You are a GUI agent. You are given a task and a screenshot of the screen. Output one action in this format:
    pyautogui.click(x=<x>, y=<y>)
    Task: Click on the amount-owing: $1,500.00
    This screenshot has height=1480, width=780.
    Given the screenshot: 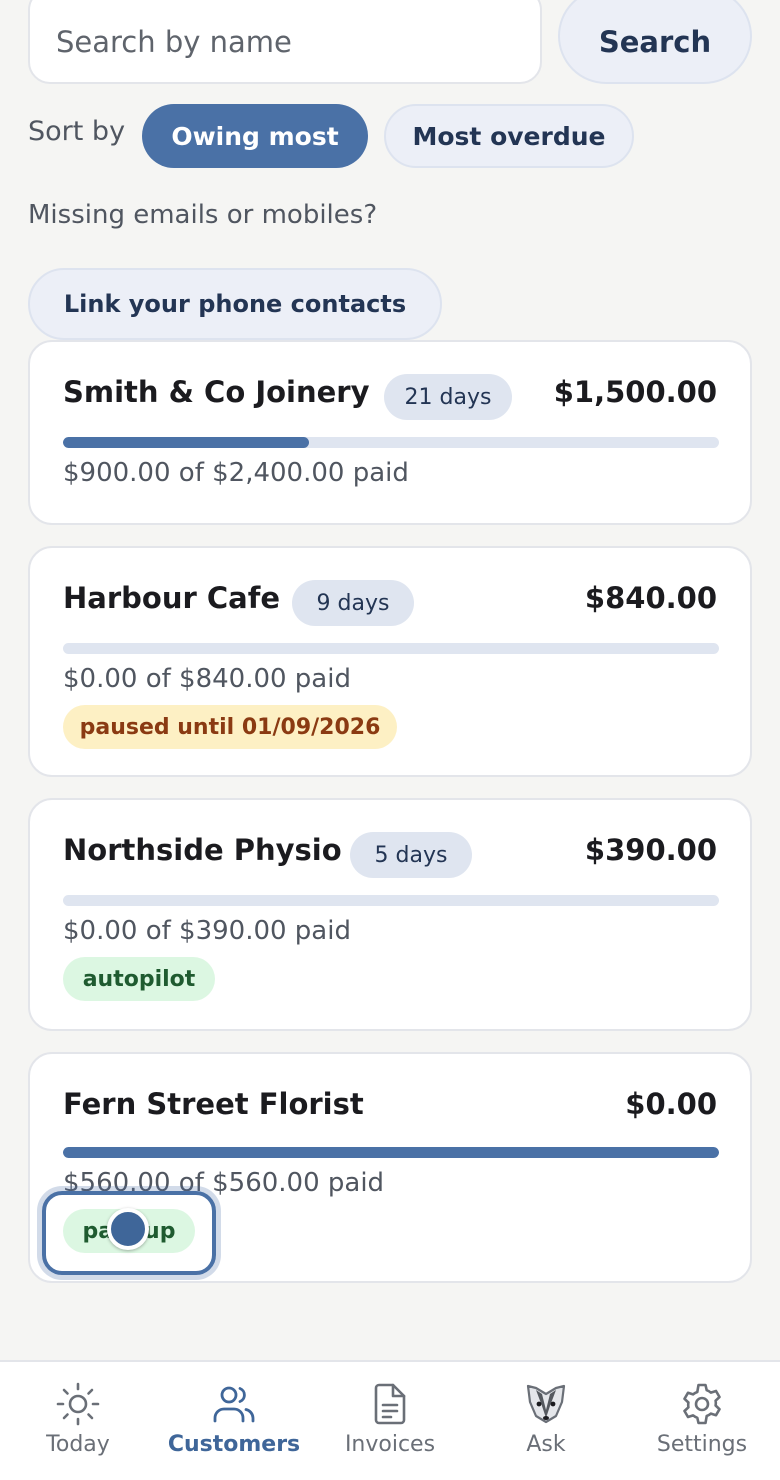 What is the action you would take?
    pyautogui.click(x=635, y=392)
    